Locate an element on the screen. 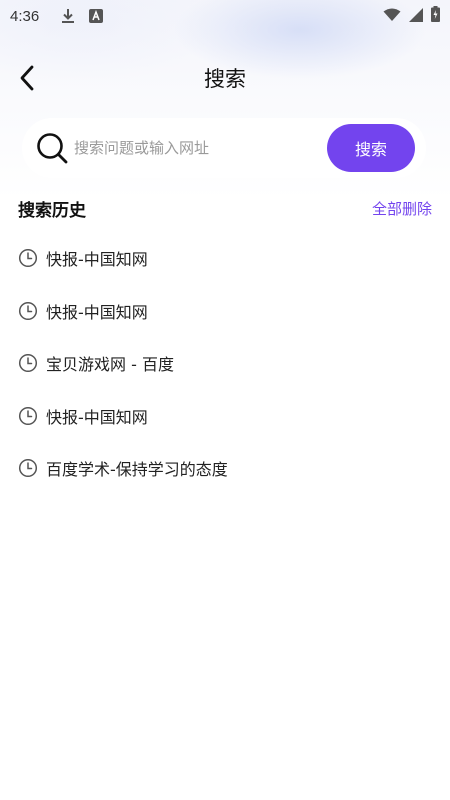  back-button is located at coordinates (27, 78).